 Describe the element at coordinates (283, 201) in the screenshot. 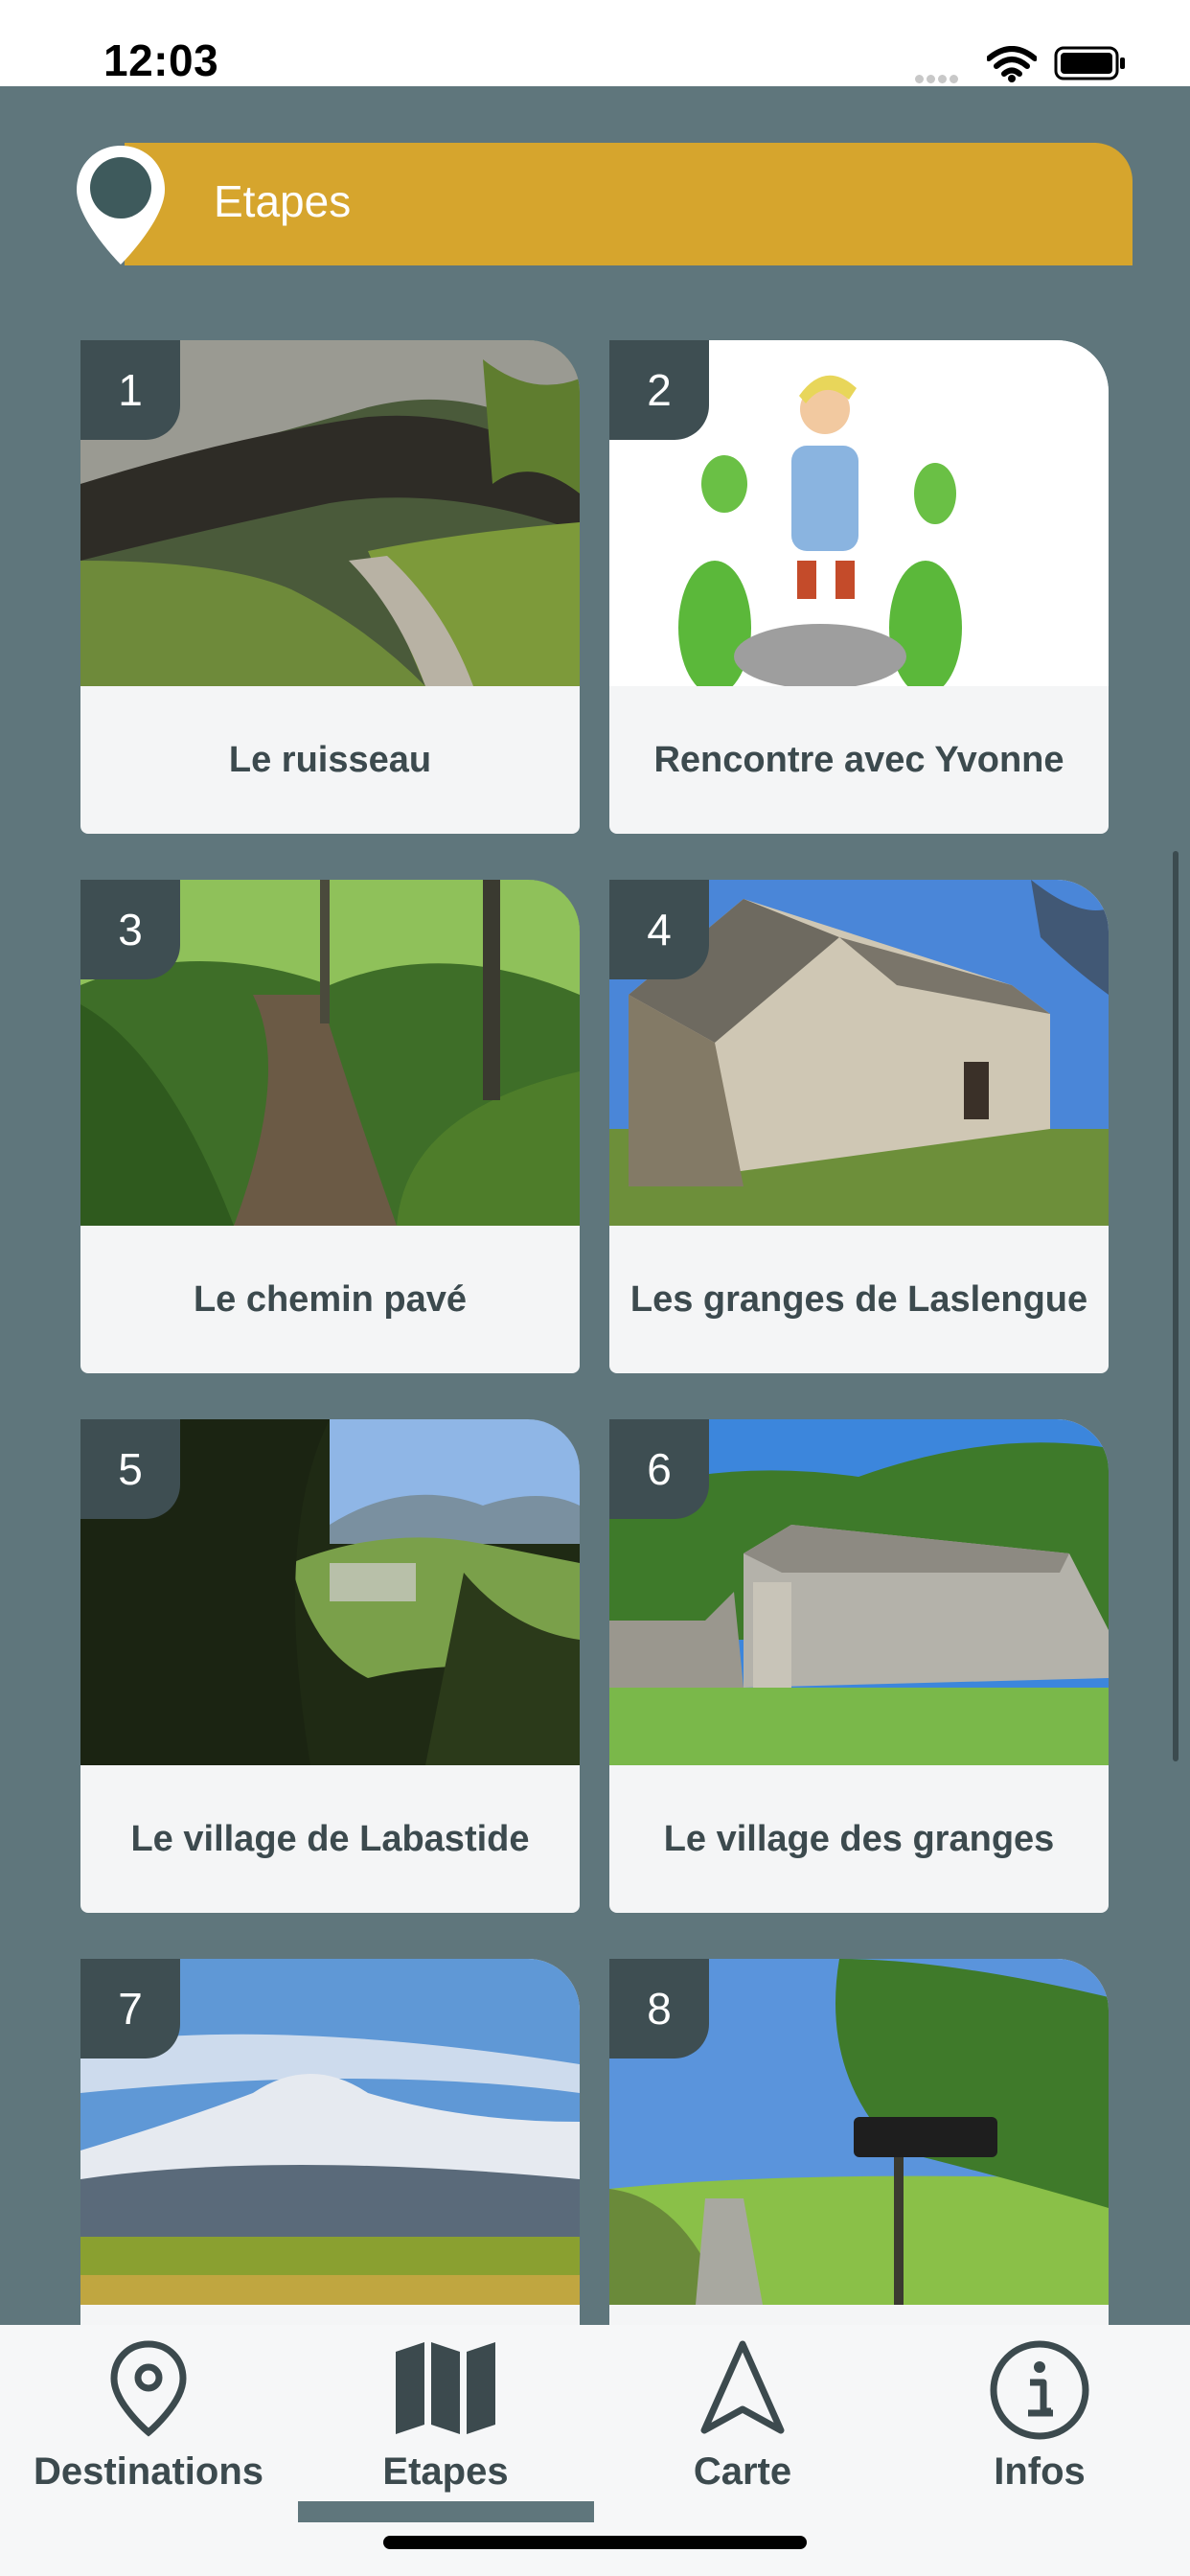

I see `page-title: Etapes` at that location.